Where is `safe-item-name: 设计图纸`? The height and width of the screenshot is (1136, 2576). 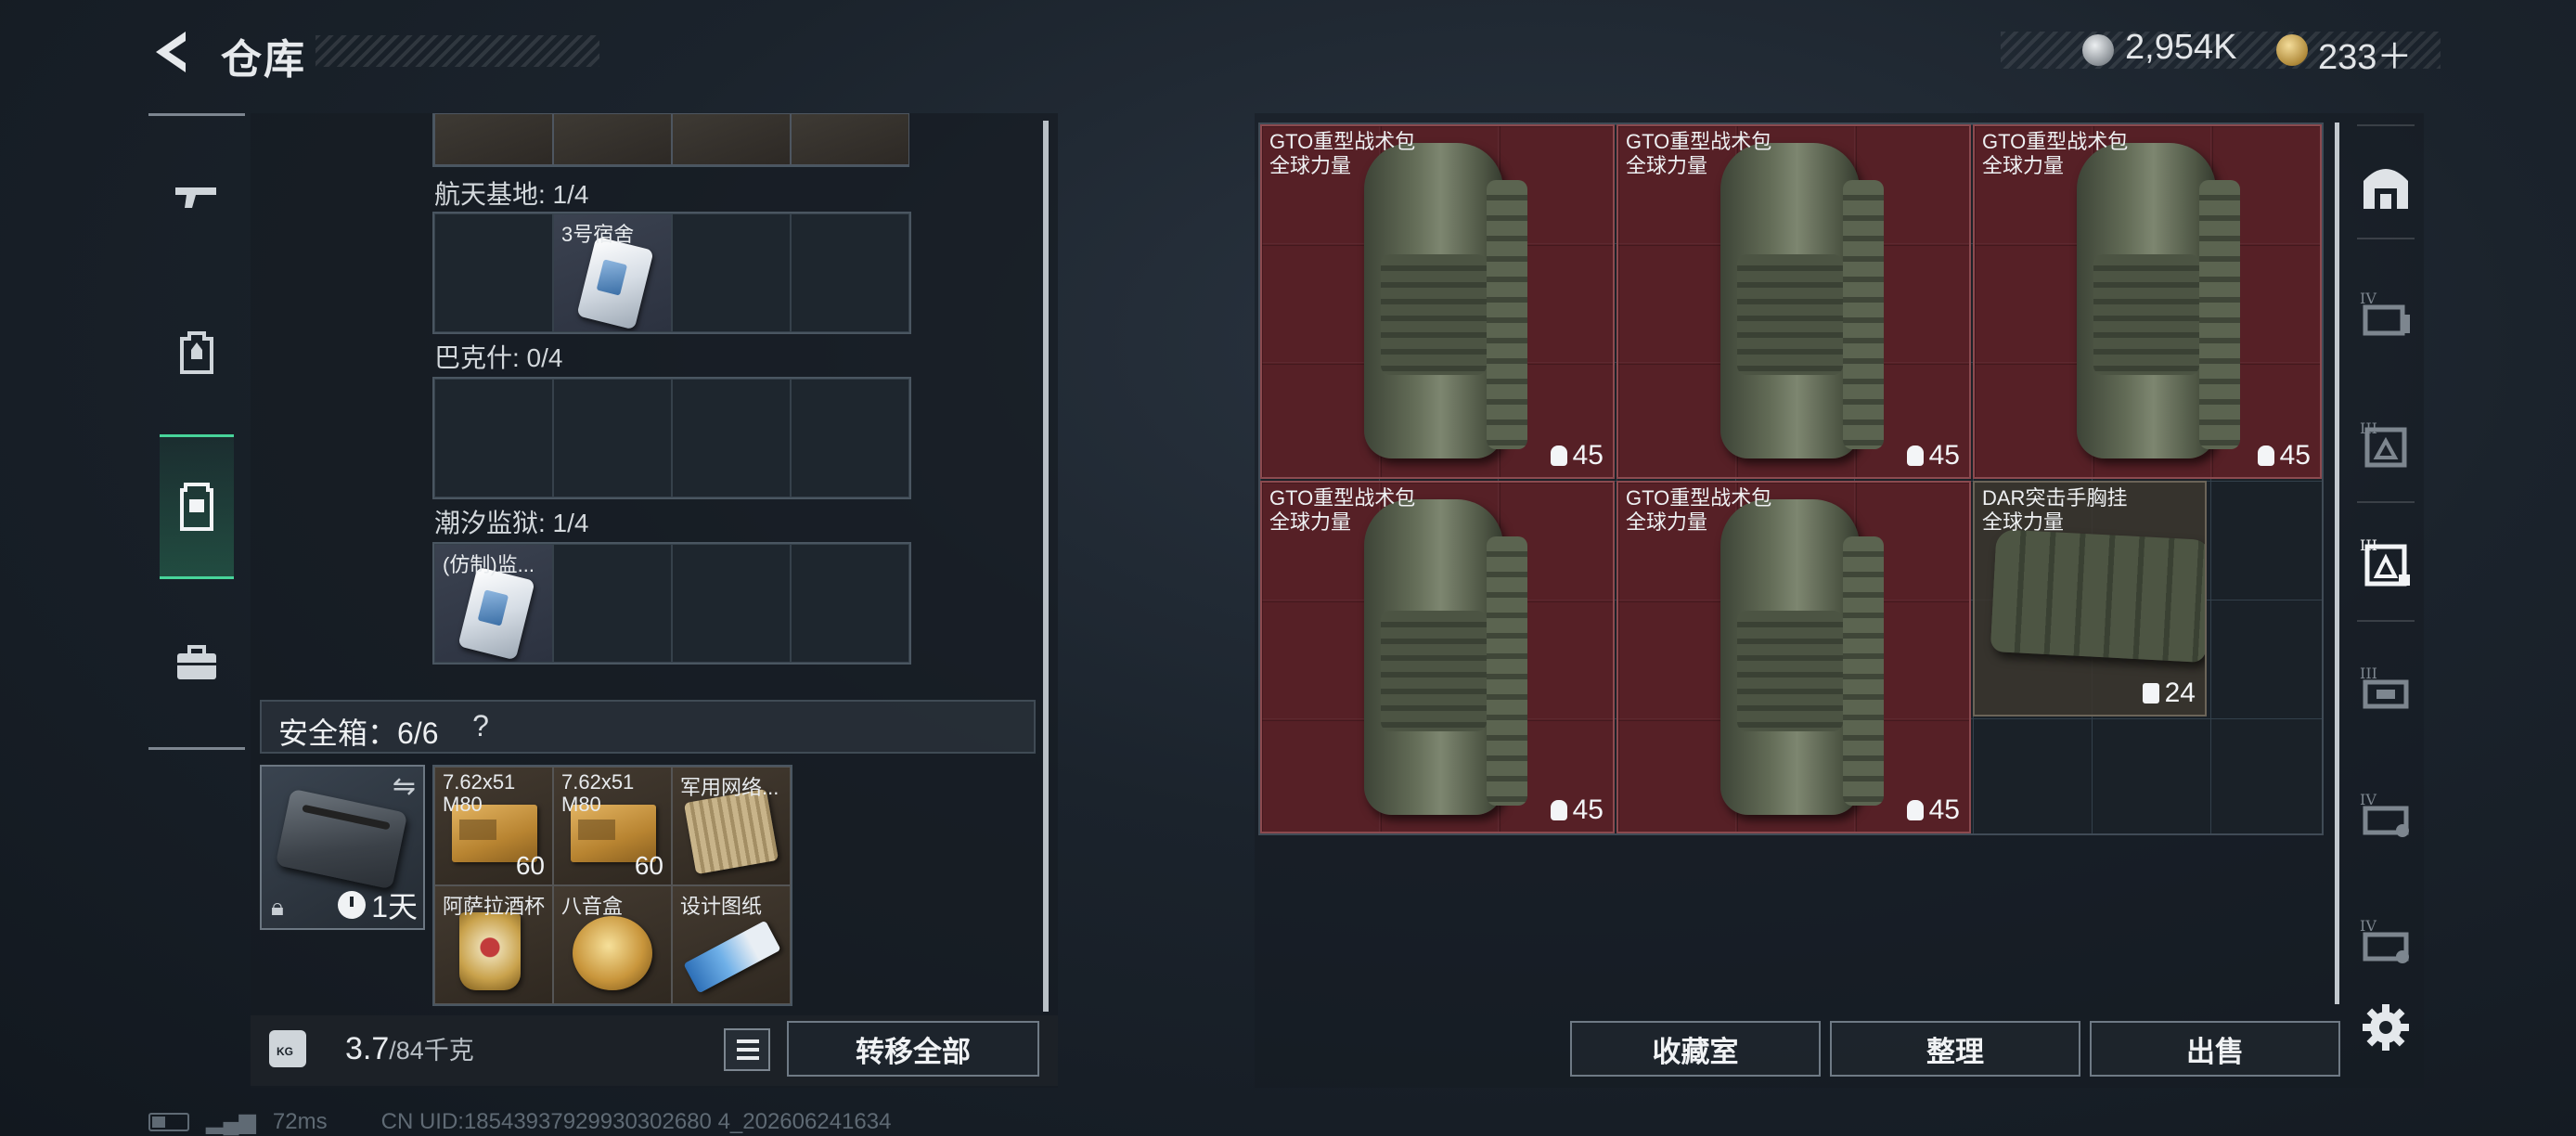
safe-item-name: 设计图纸 is located at coordinates (721, 906).